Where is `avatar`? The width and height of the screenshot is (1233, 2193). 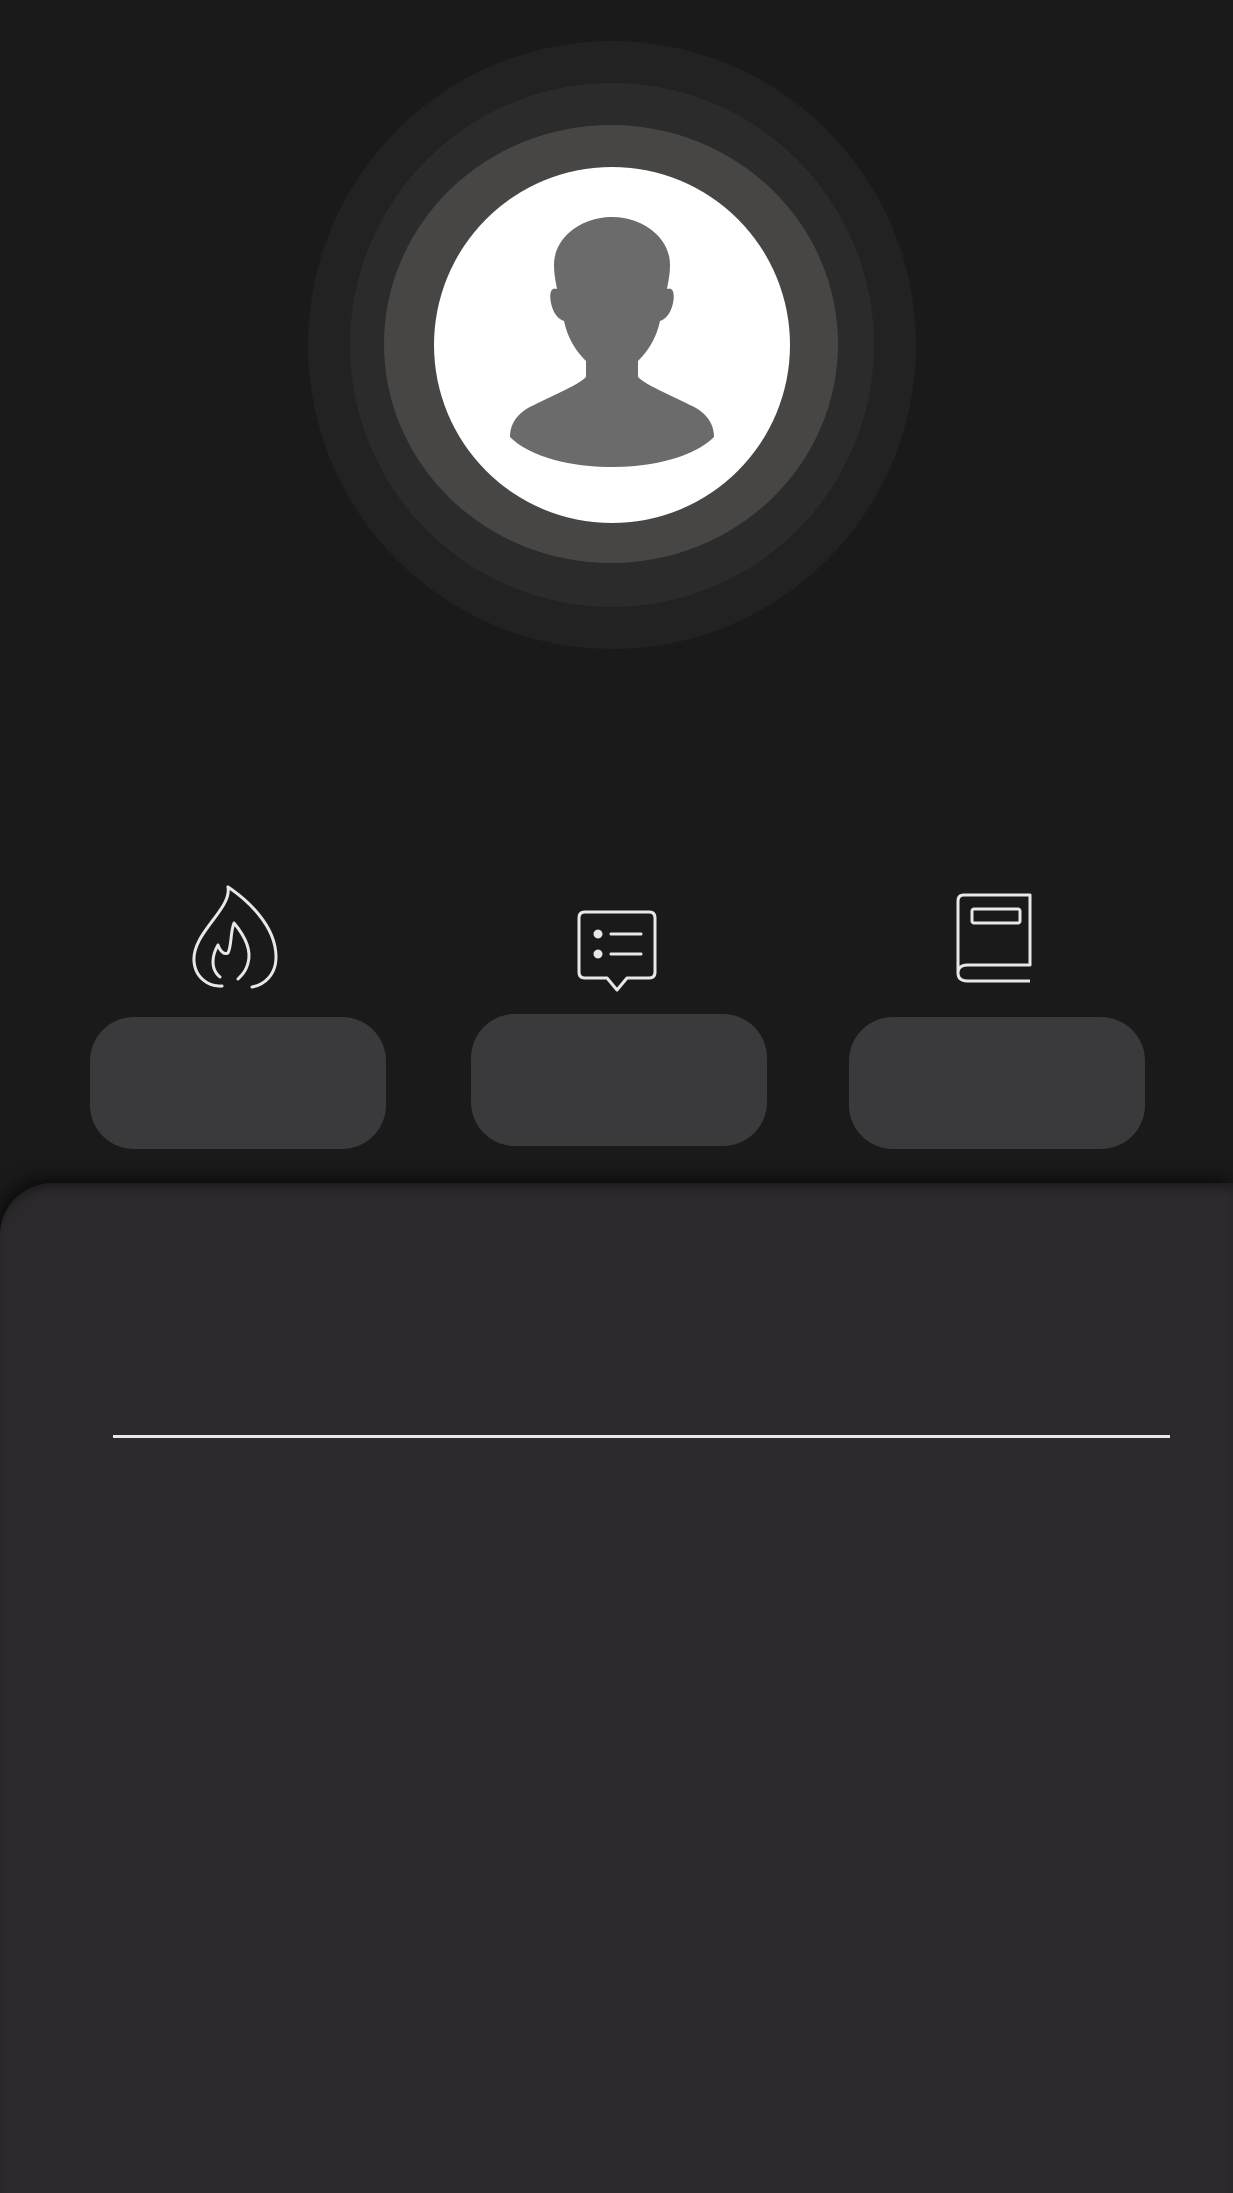 avatar is located at coordinates (612, 345).